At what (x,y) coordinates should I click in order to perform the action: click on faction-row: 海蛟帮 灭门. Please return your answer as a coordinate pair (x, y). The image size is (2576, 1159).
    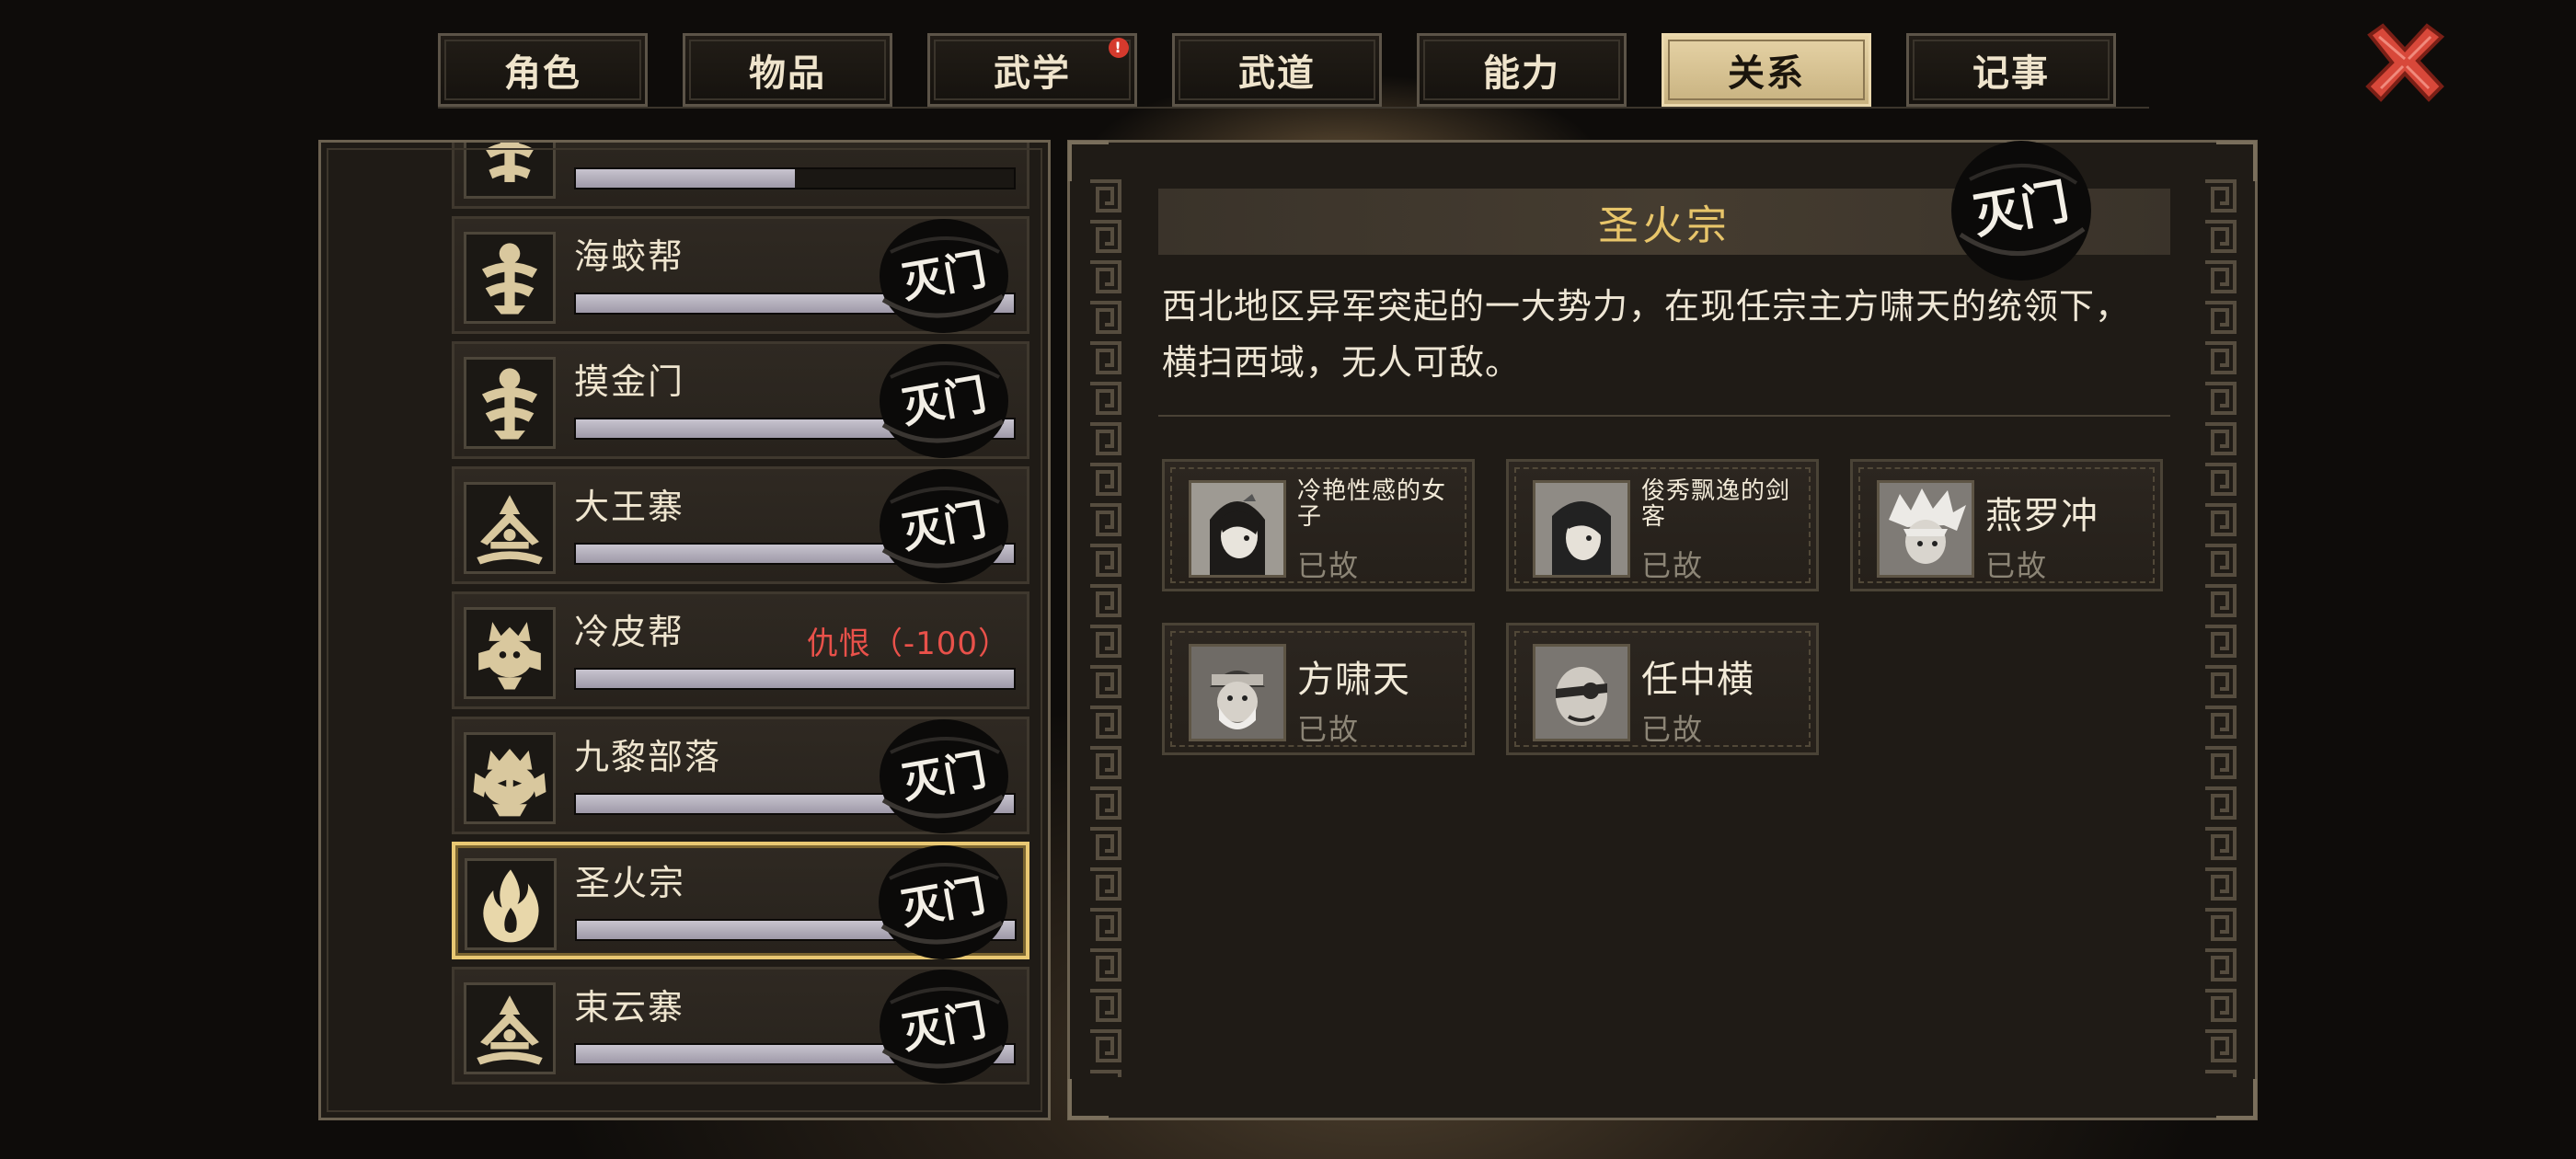
    Looking at the image, I should click on (740, 275).